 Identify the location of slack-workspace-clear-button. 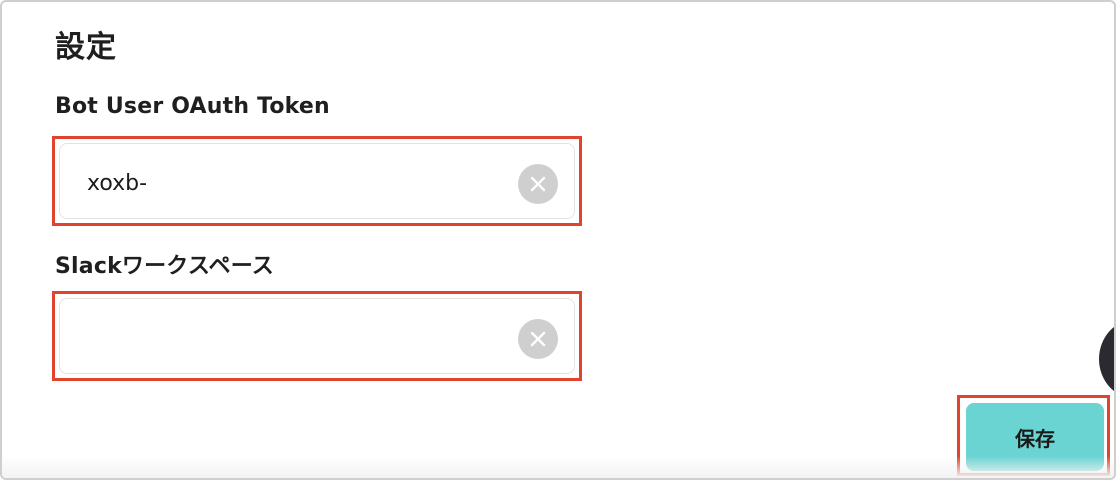
(538, 339).